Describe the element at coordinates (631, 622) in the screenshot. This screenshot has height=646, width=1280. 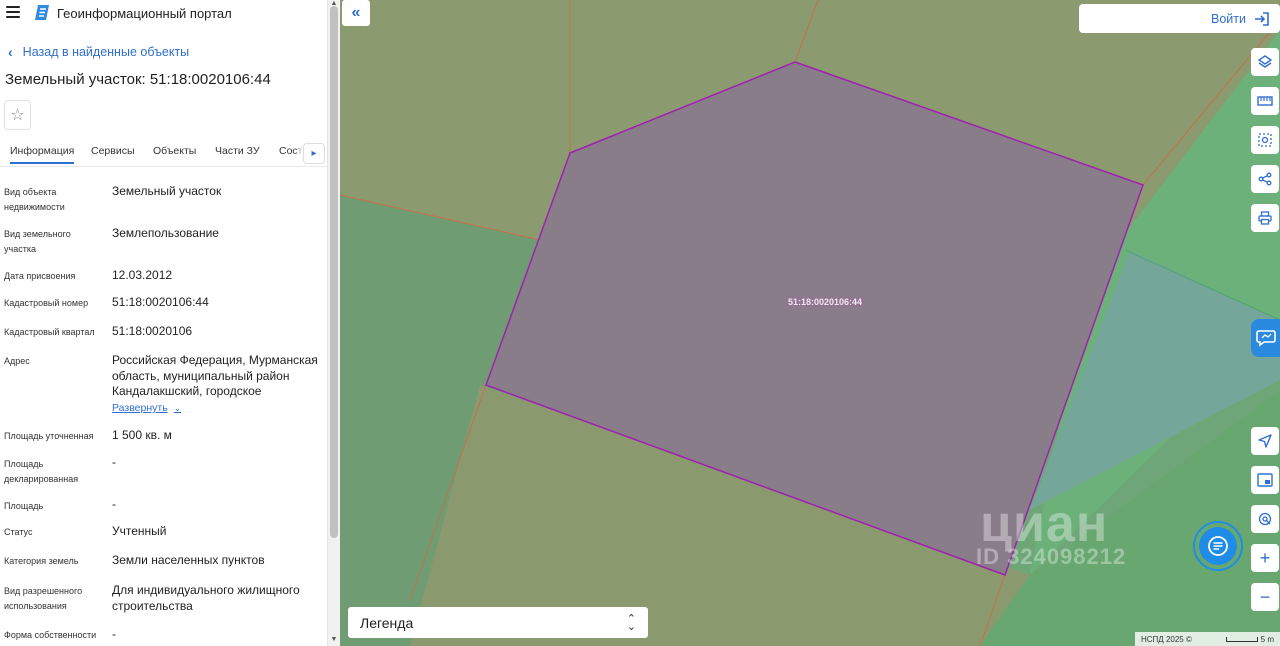
I see `chevron-up-down-icon: ⌃ ⌄` at that location.